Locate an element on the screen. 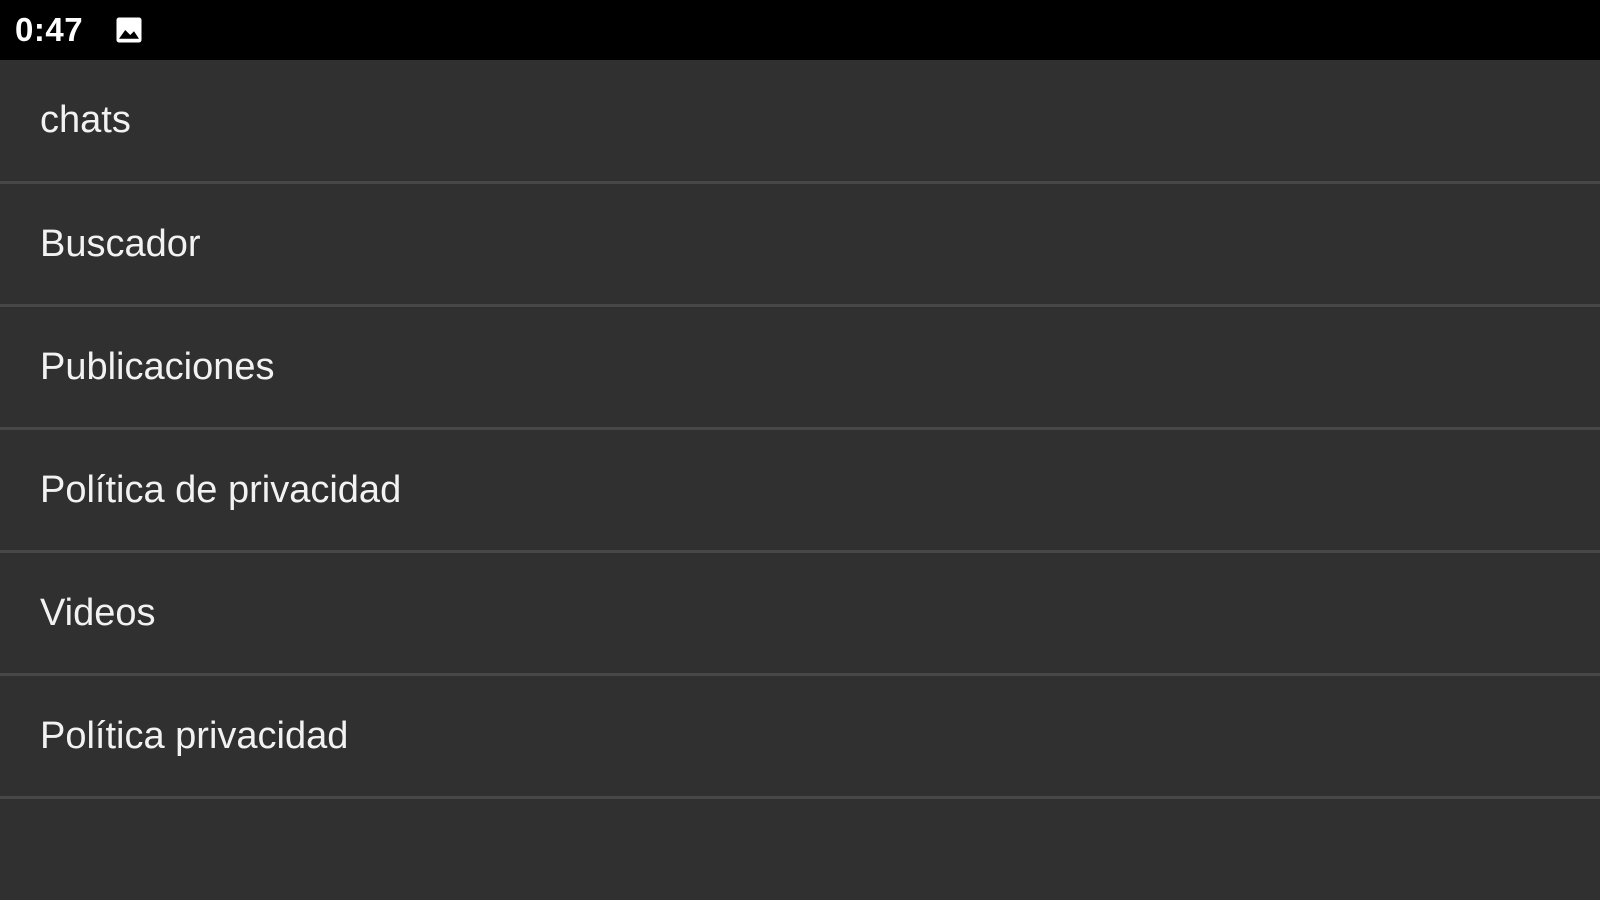  status-time: 0:47 is located at coordinates (49, 29).